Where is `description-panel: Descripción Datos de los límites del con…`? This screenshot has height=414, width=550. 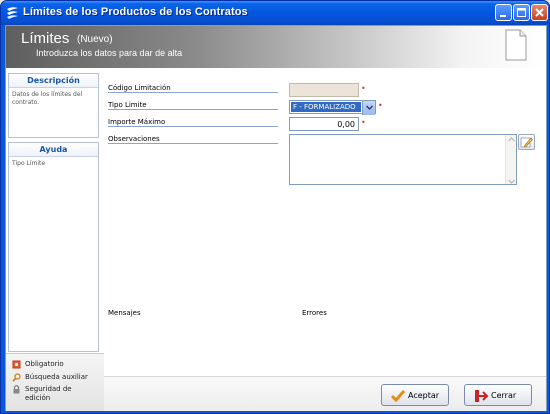
description-panel: Descripción Datos de los límites del con… is located at coordinates (53, 105).